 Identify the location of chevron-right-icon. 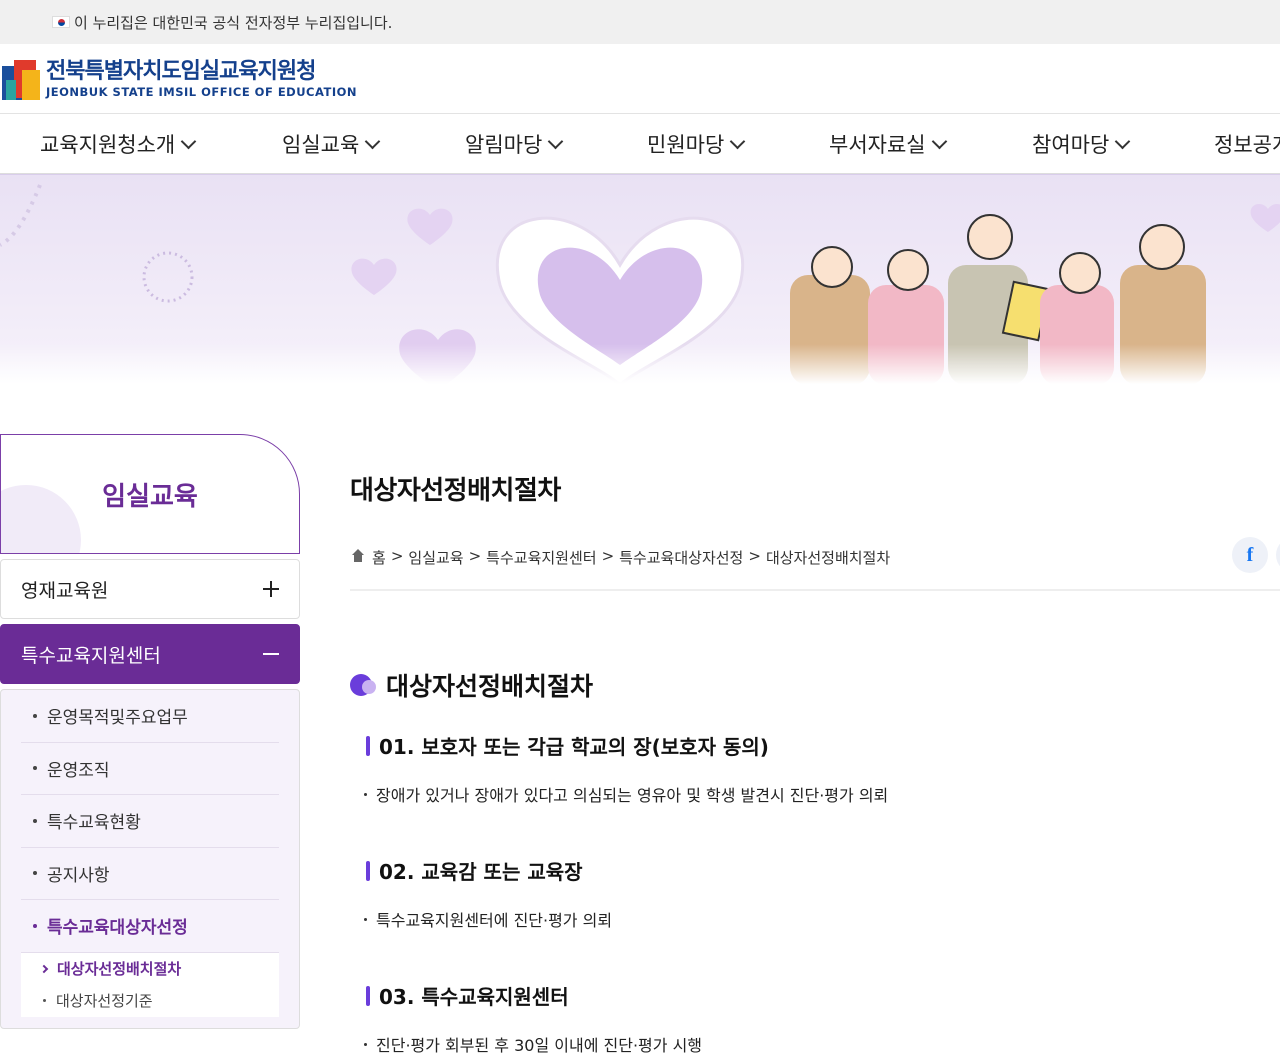
(44, 968).